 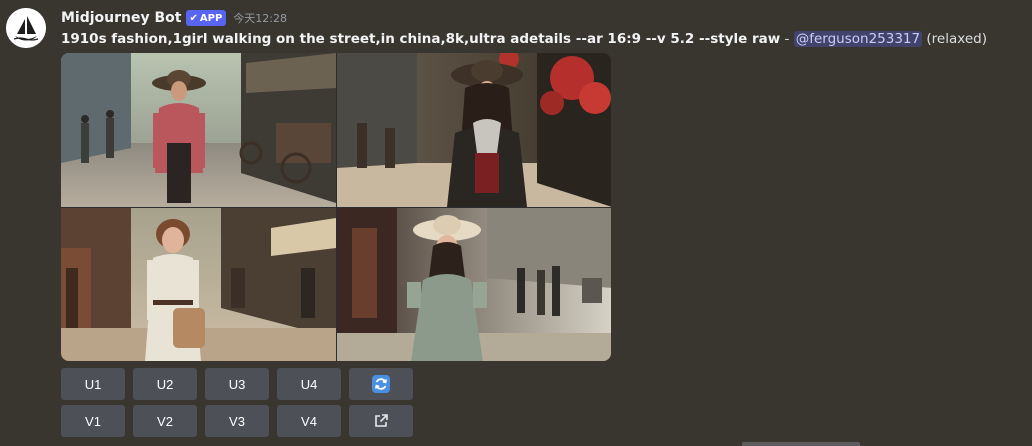 I want to click on app-badge: ✔ APP, so click(x=206, y=18).